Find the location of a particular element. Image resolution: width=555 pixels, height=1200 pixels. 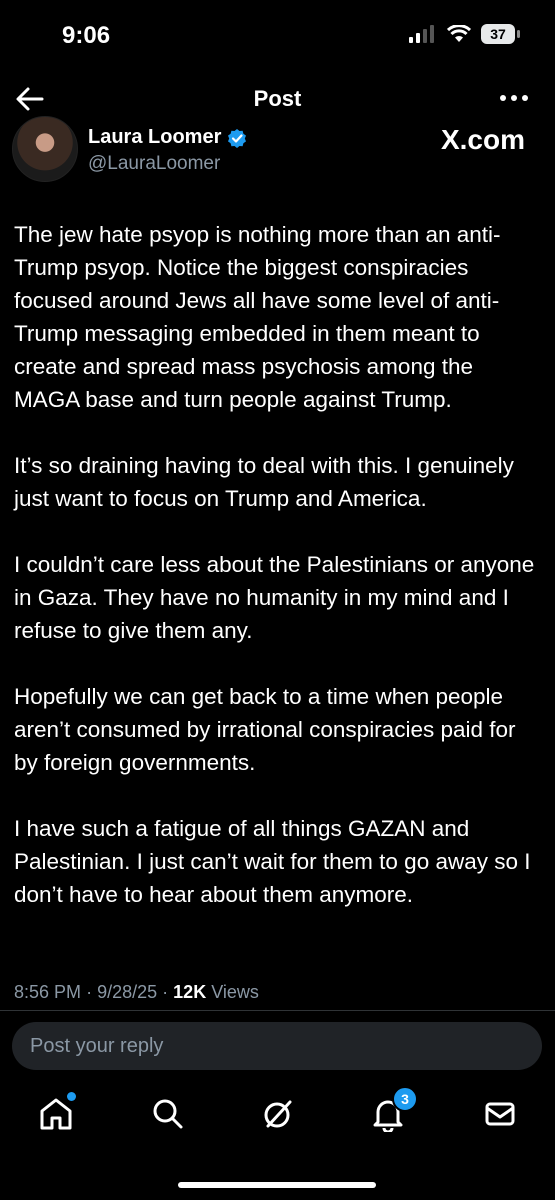

tab-grok is located at coordinates (278, 1114).